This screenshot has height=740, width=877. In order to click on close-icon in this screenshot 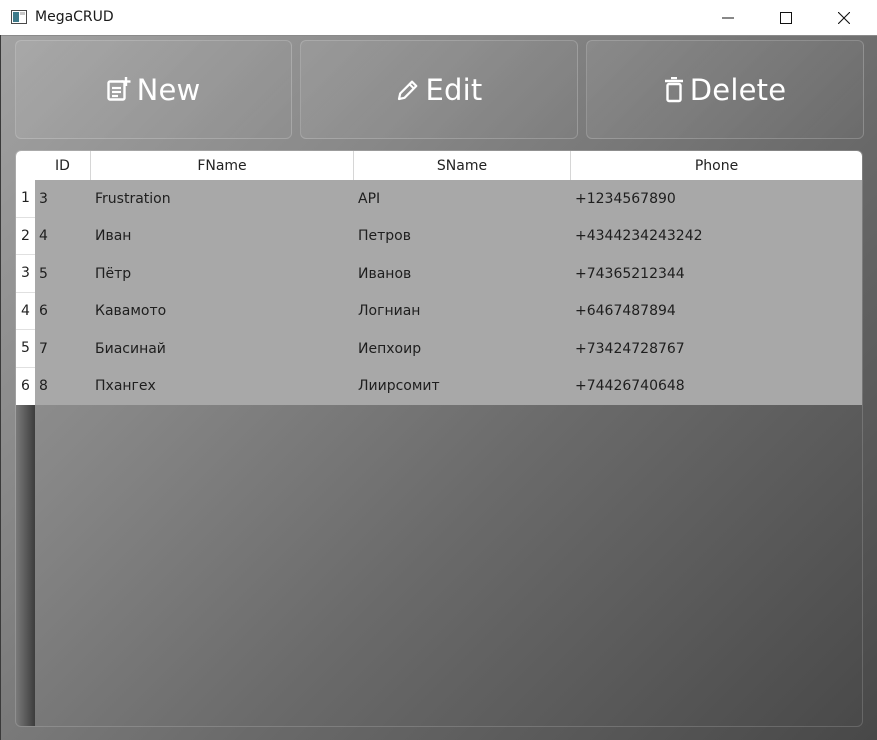, I will do `click(844, 17)`.